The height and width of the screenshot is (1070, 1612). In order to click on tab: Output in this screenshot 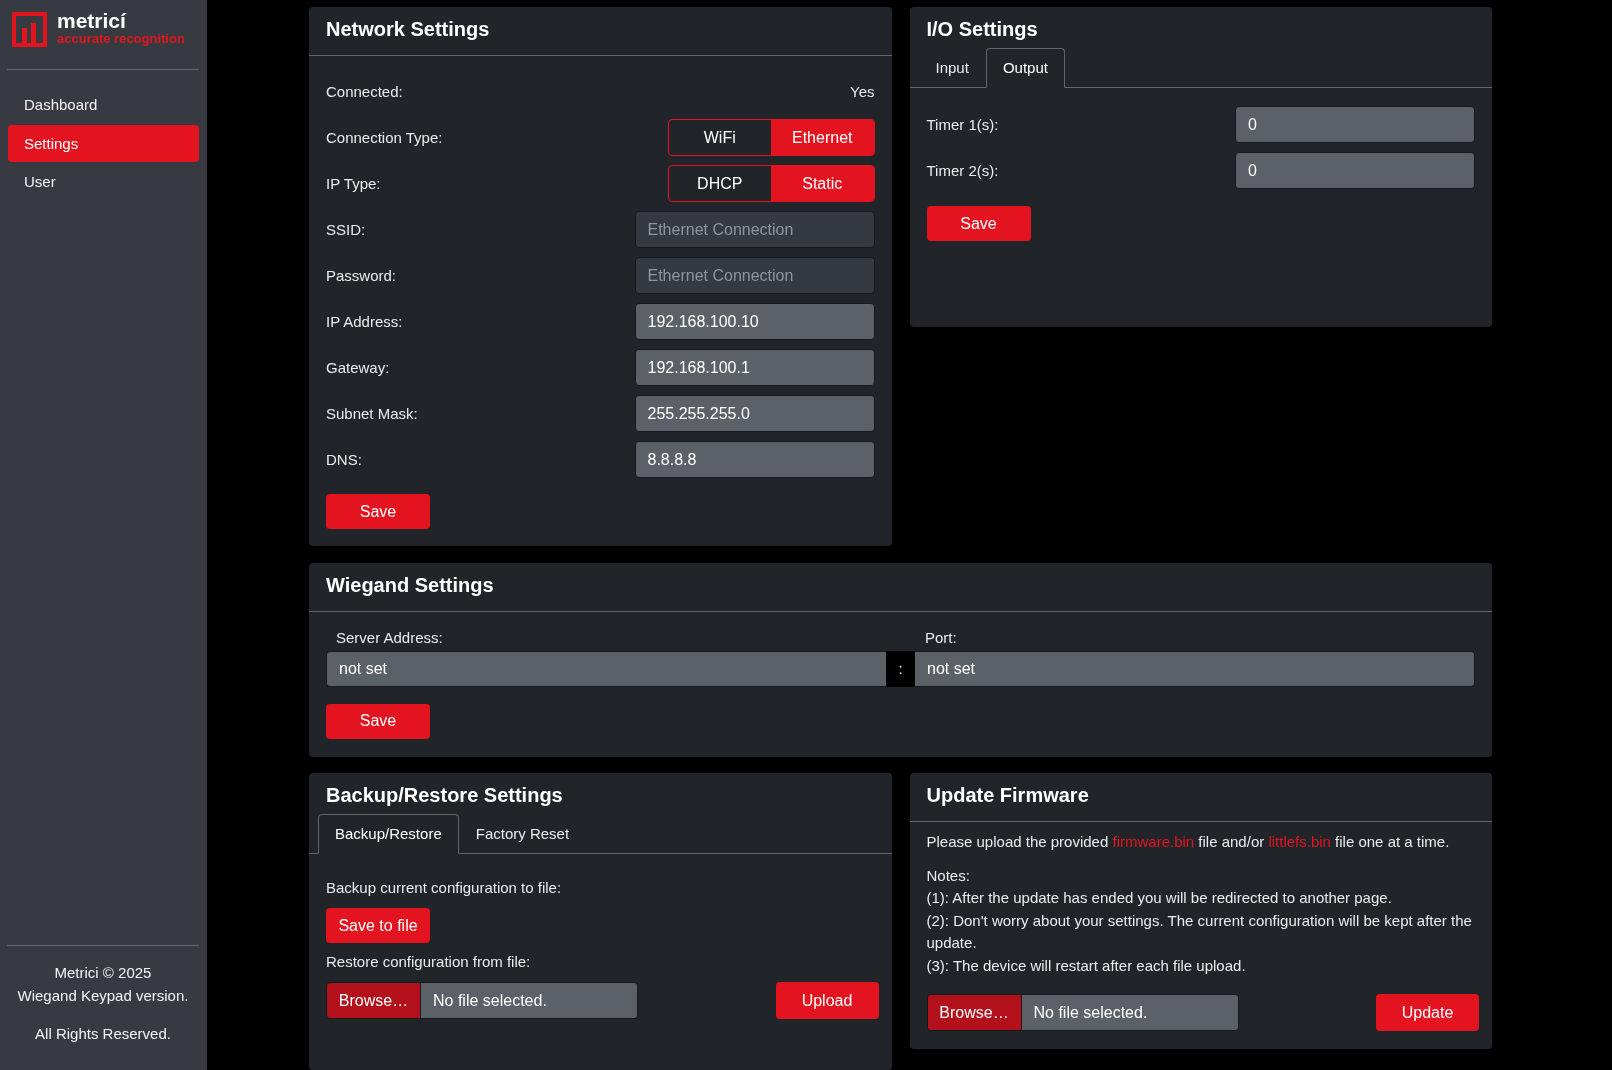, I will do `click(1025, 68)`.